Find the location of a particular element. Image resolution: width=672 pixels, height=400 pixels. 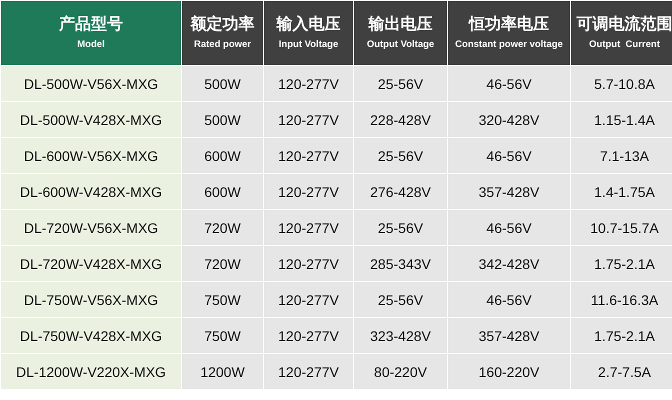

column-subtitle: Output Current is located at coordinates (624, 45).